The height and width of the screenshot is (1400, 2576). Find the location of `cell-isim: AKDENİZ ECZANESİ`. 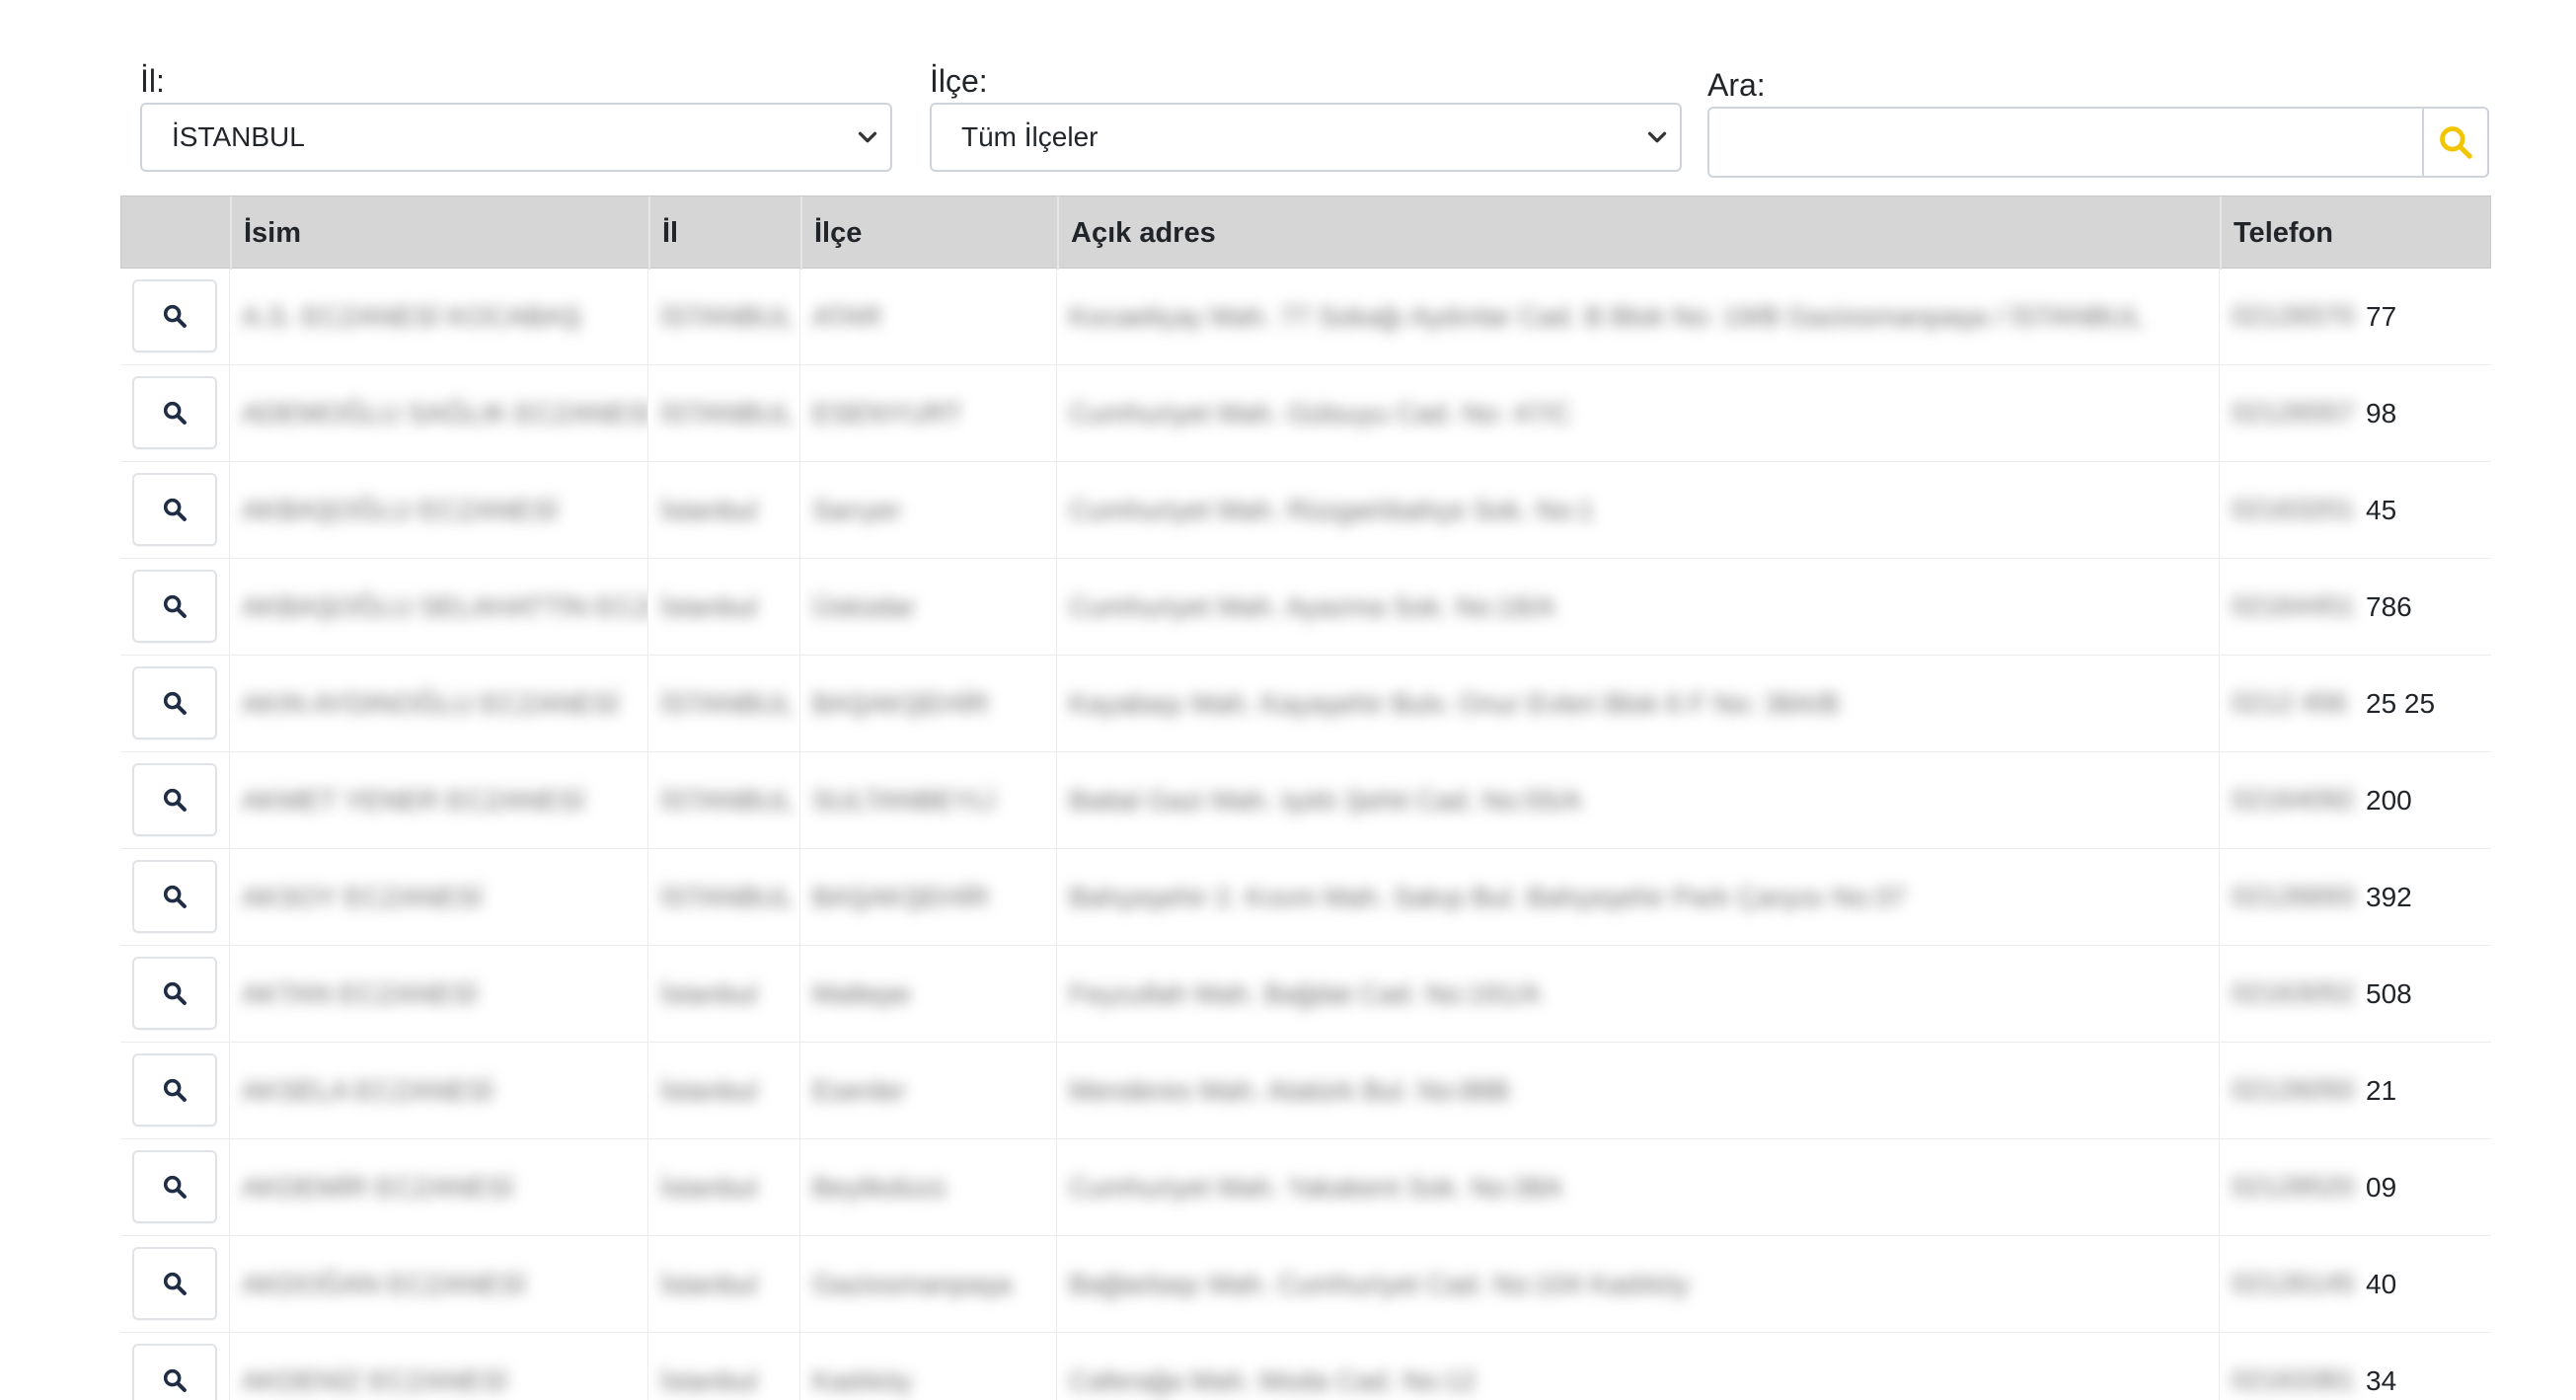

cell-isim: AKDENİZ ECZANESİ is located at coordinates (438, 1366).